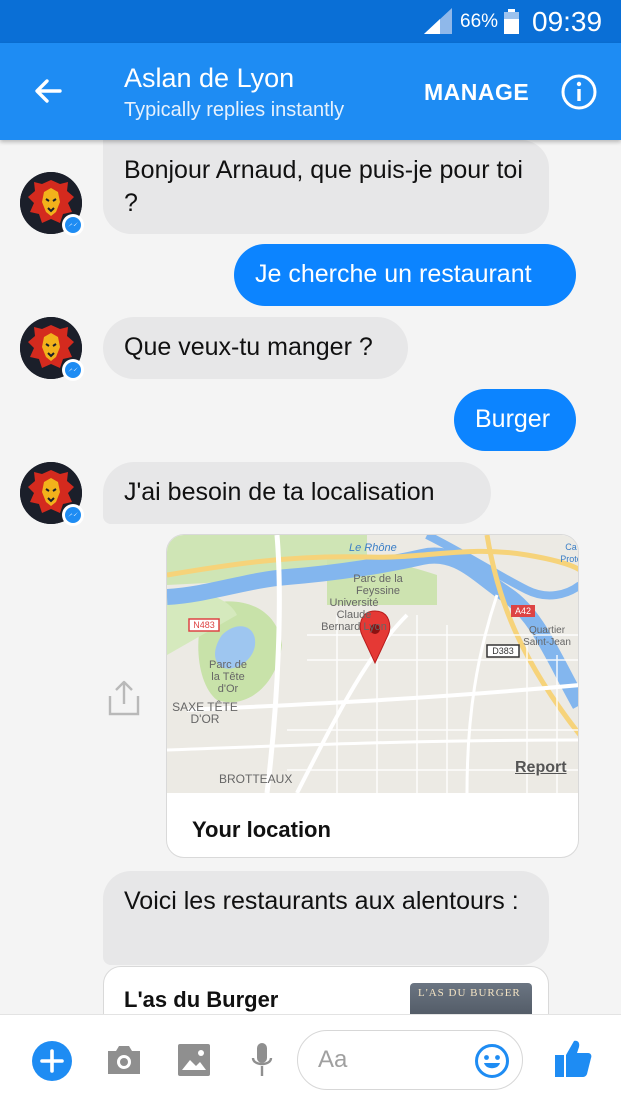 The height and width of the screenshot is (1104, 621). I want to click on thumbnail-text: L'AS DU BURGER, so click(469, 993).